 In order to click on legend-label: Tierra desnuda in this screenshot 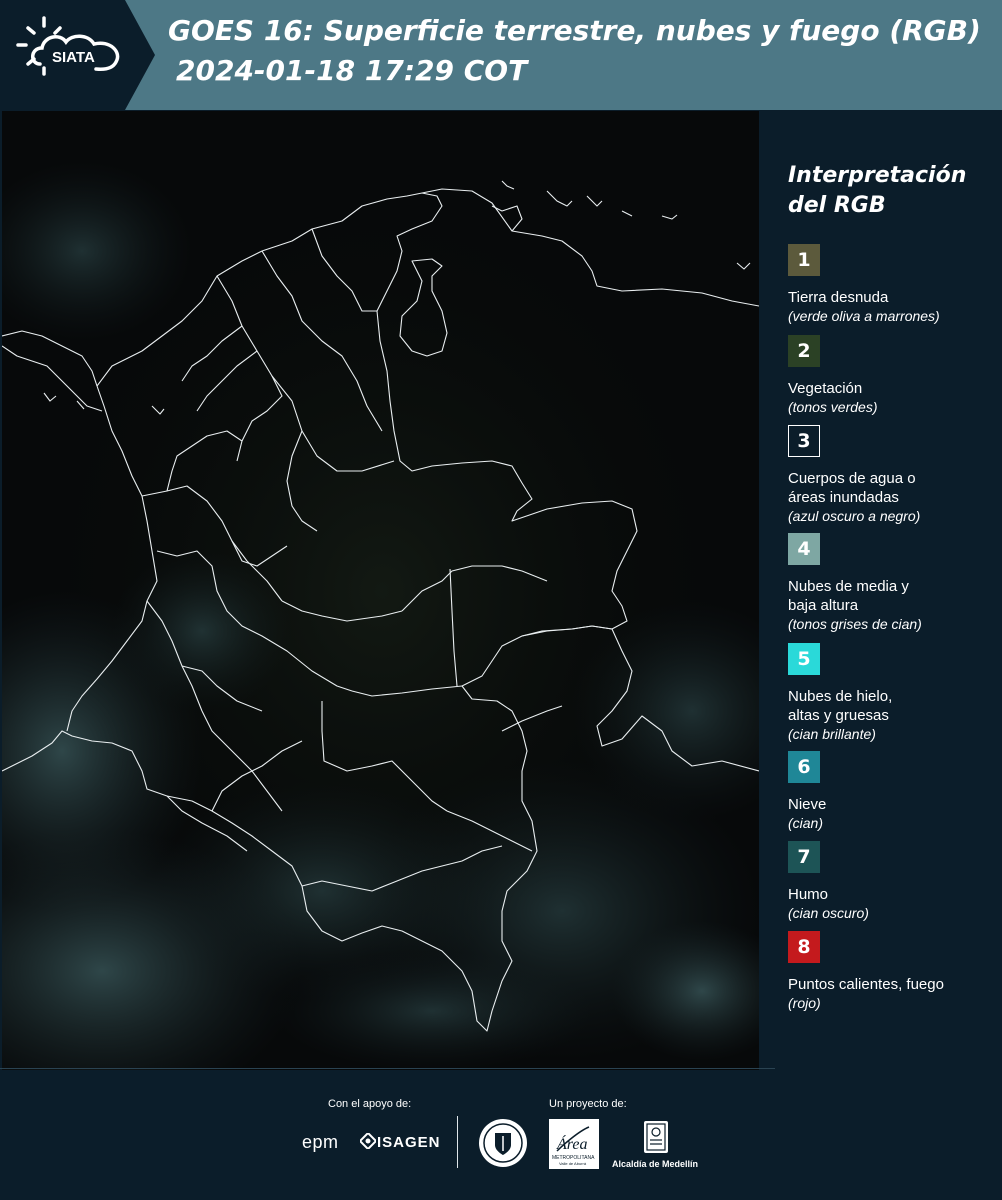, I will do `click(838, 297)`.